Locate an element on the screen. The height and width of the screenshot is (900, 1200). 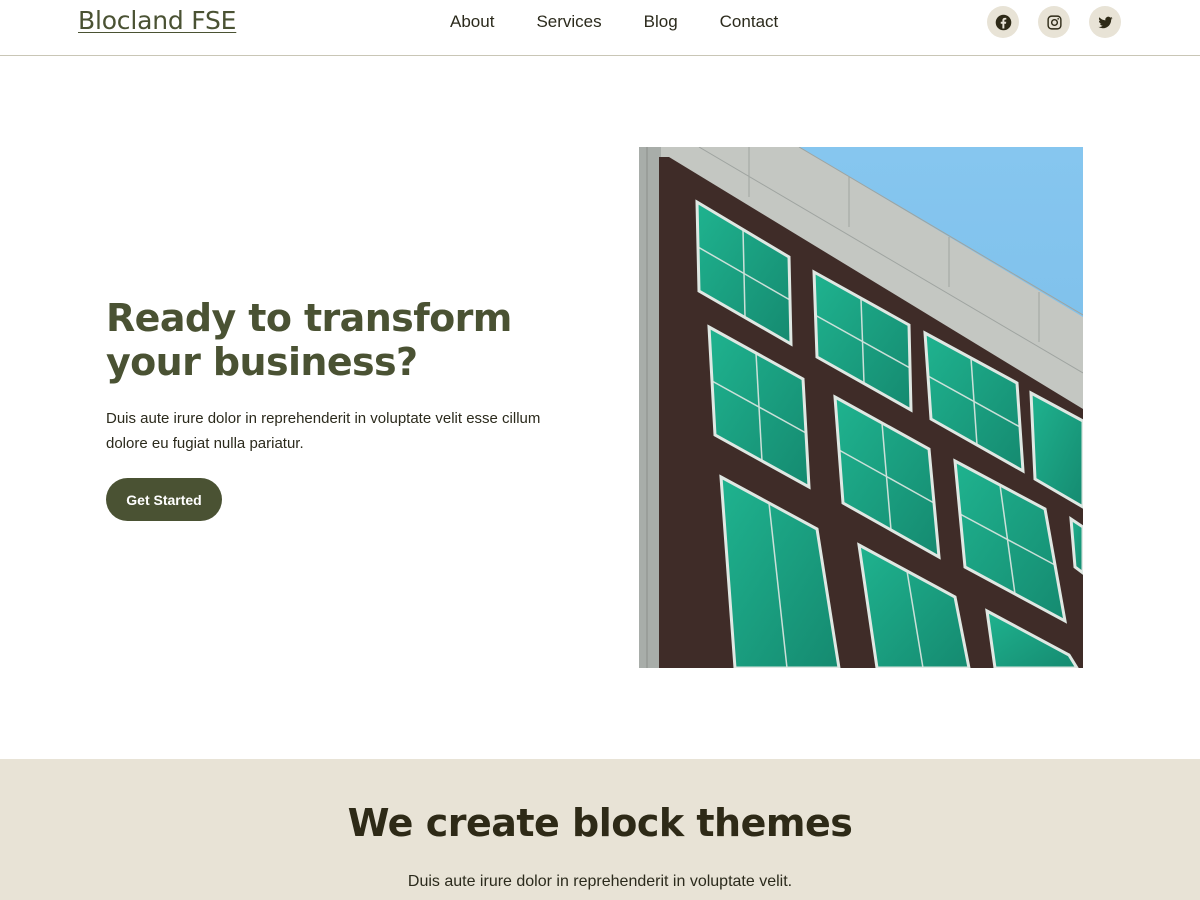
site-header: Blocland FSE About Services Blog Contact is located at coordinates (600, 28).